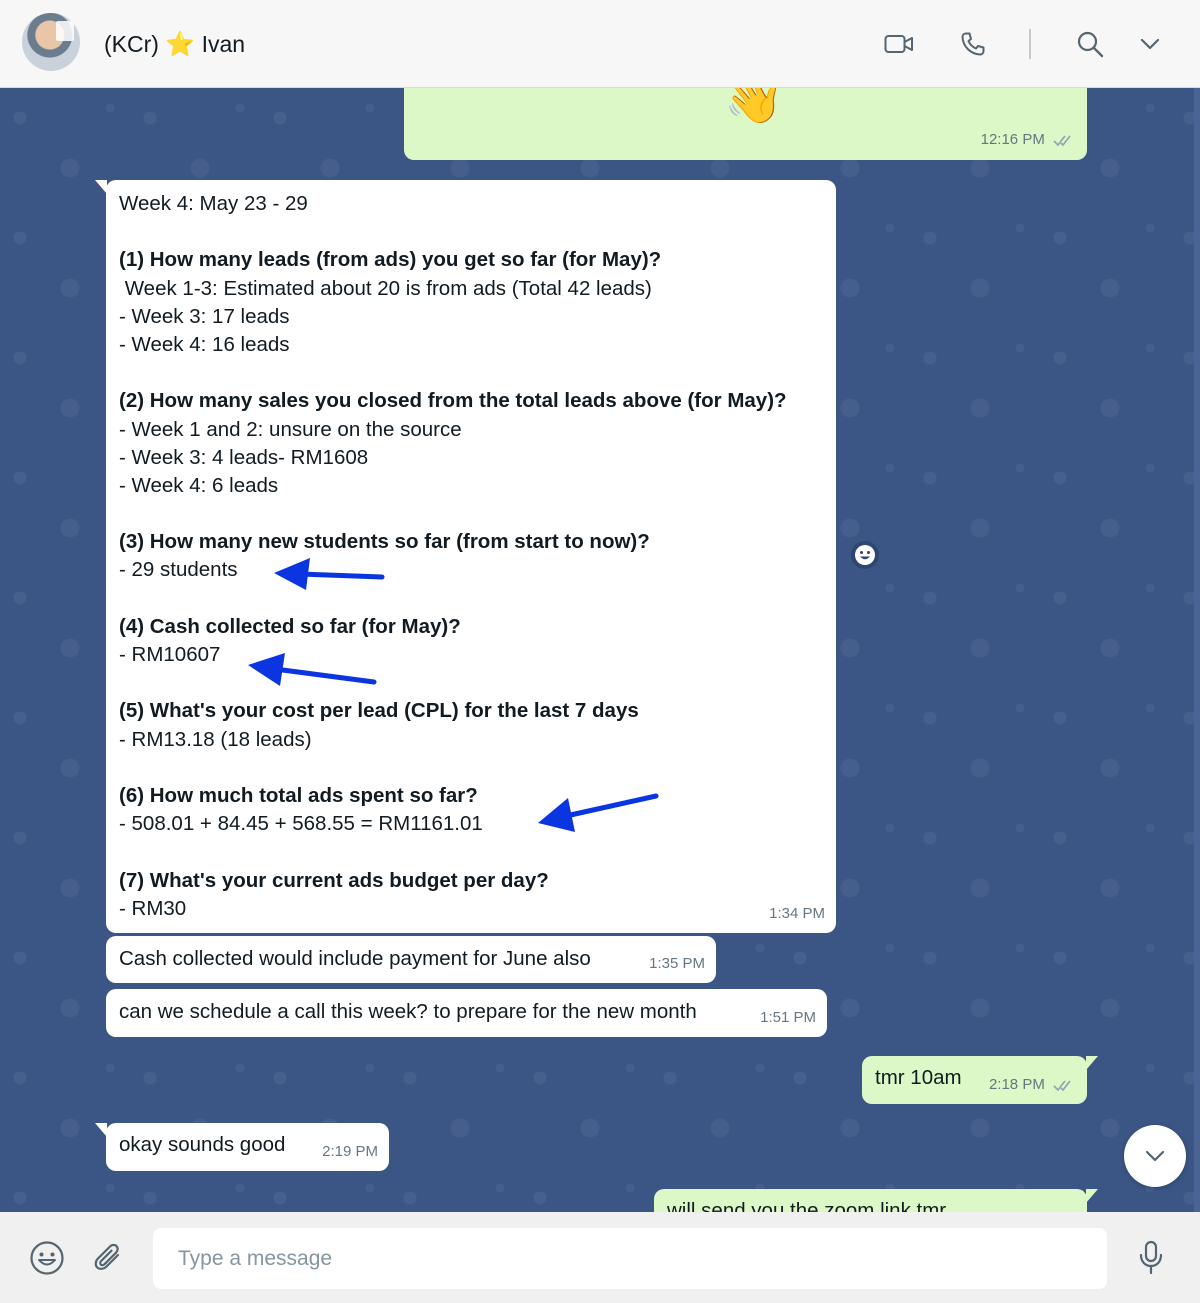 Image resolution: width=1200 pixels, height=1303 pixels. What do you see at coordinates (600, 44) in the screenshot?
I see `chat-header: (KCr) ⭐ Ivan` at bounding box center [600, 44].